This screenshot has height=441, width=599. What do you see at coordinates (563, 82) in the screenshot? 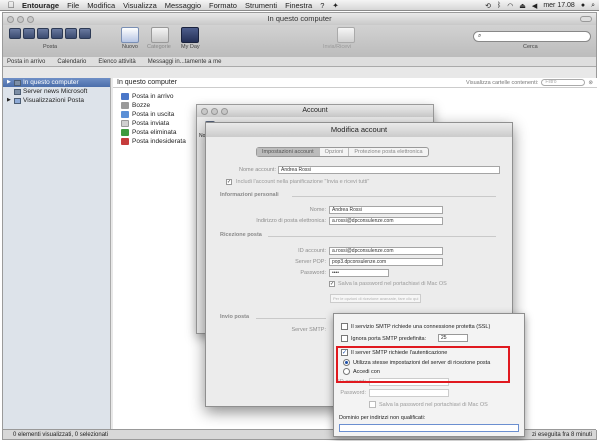
I see `filter-input: Filtro` at bounding box center [563, 82].